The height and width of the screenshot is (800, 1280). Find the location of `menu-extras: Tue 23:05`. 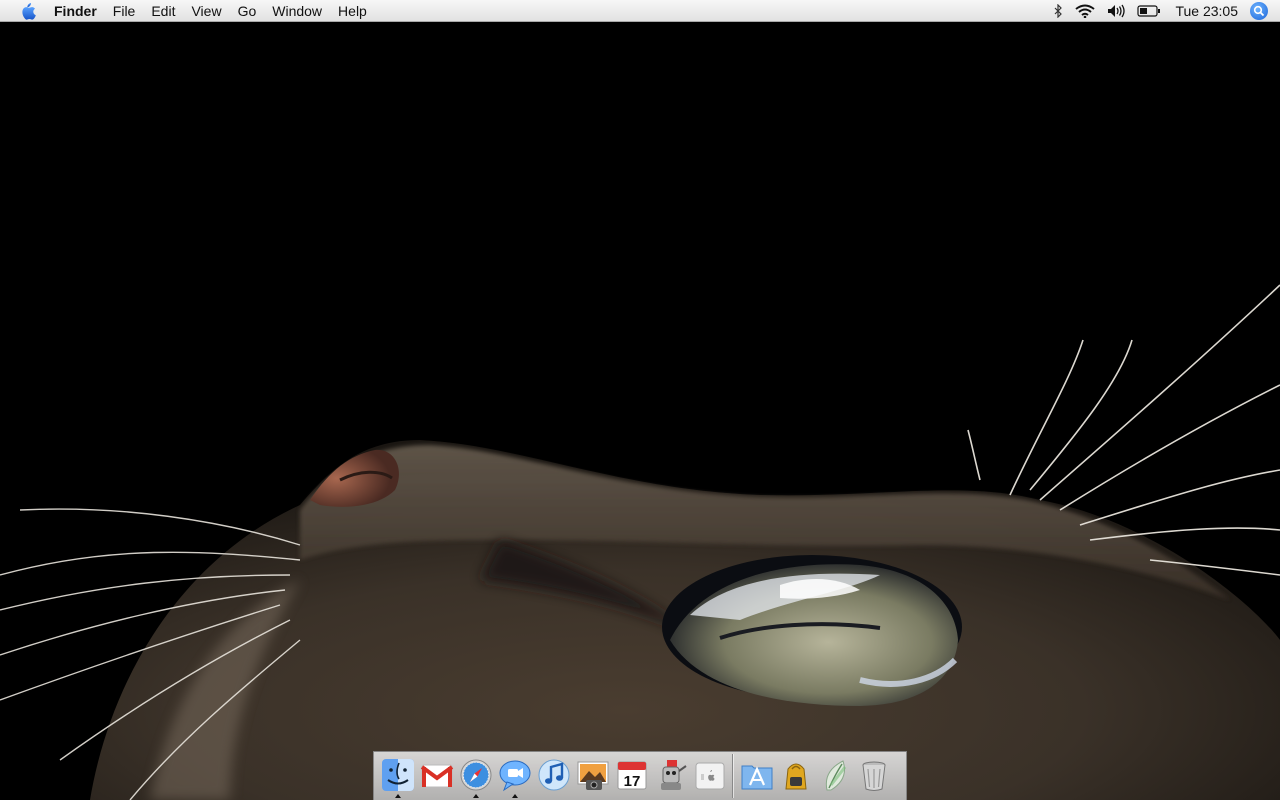

menu-extras: Tue 23:05 is located at coordinates (1163, 11).